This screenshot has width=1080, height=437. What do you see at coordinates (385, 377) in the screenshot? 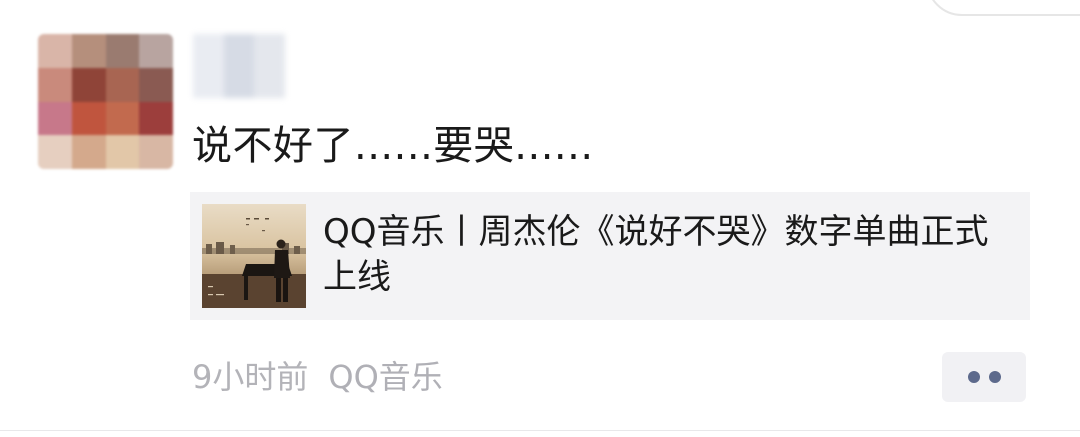
I see `post-source-link: QQ音乐` at bounding box center [385, 377].